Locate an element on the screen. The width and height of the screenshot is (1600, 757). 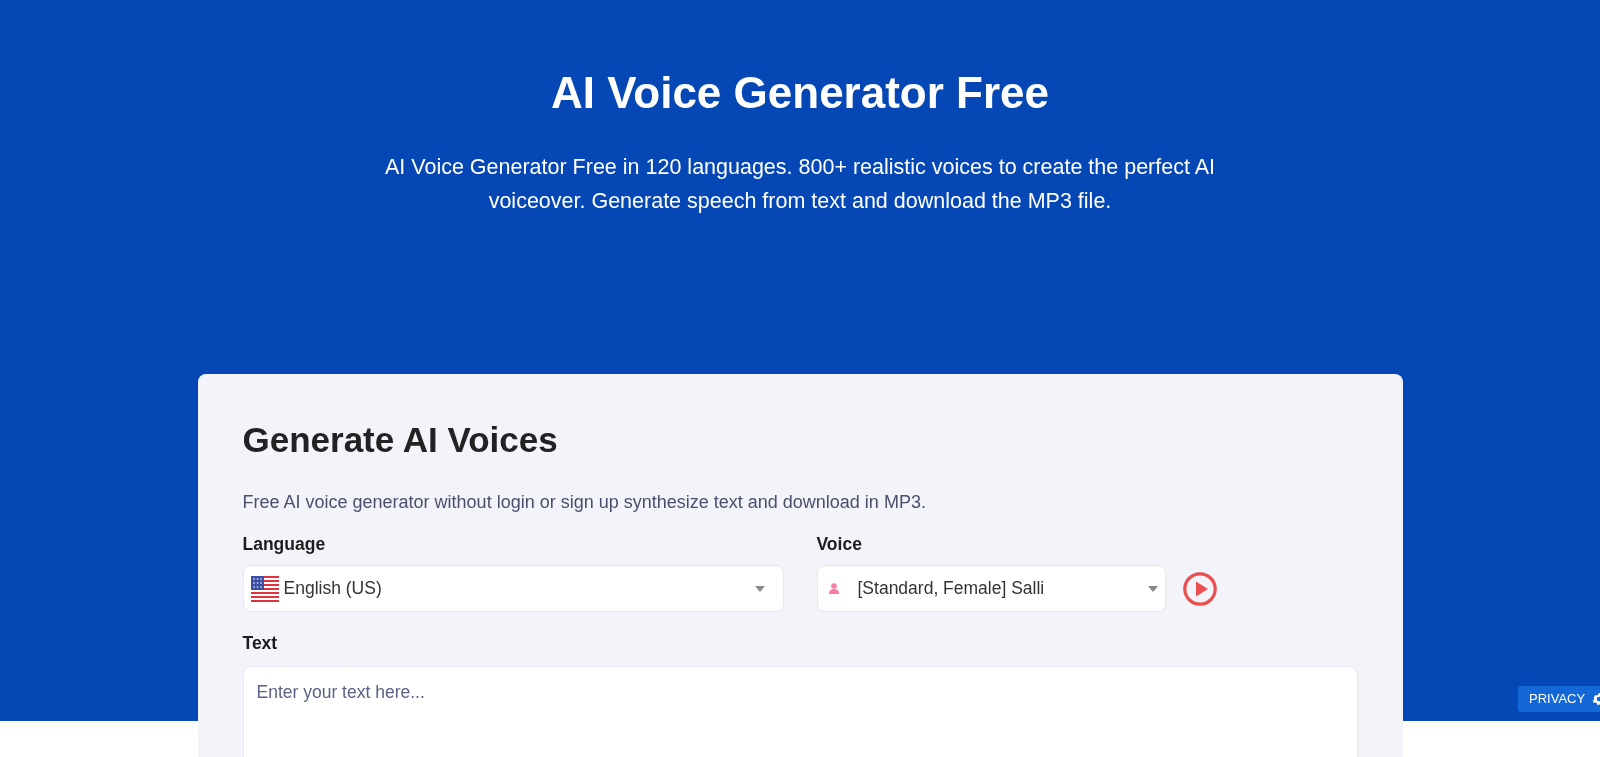
field-label: Text is located at coordinates (260, 643).